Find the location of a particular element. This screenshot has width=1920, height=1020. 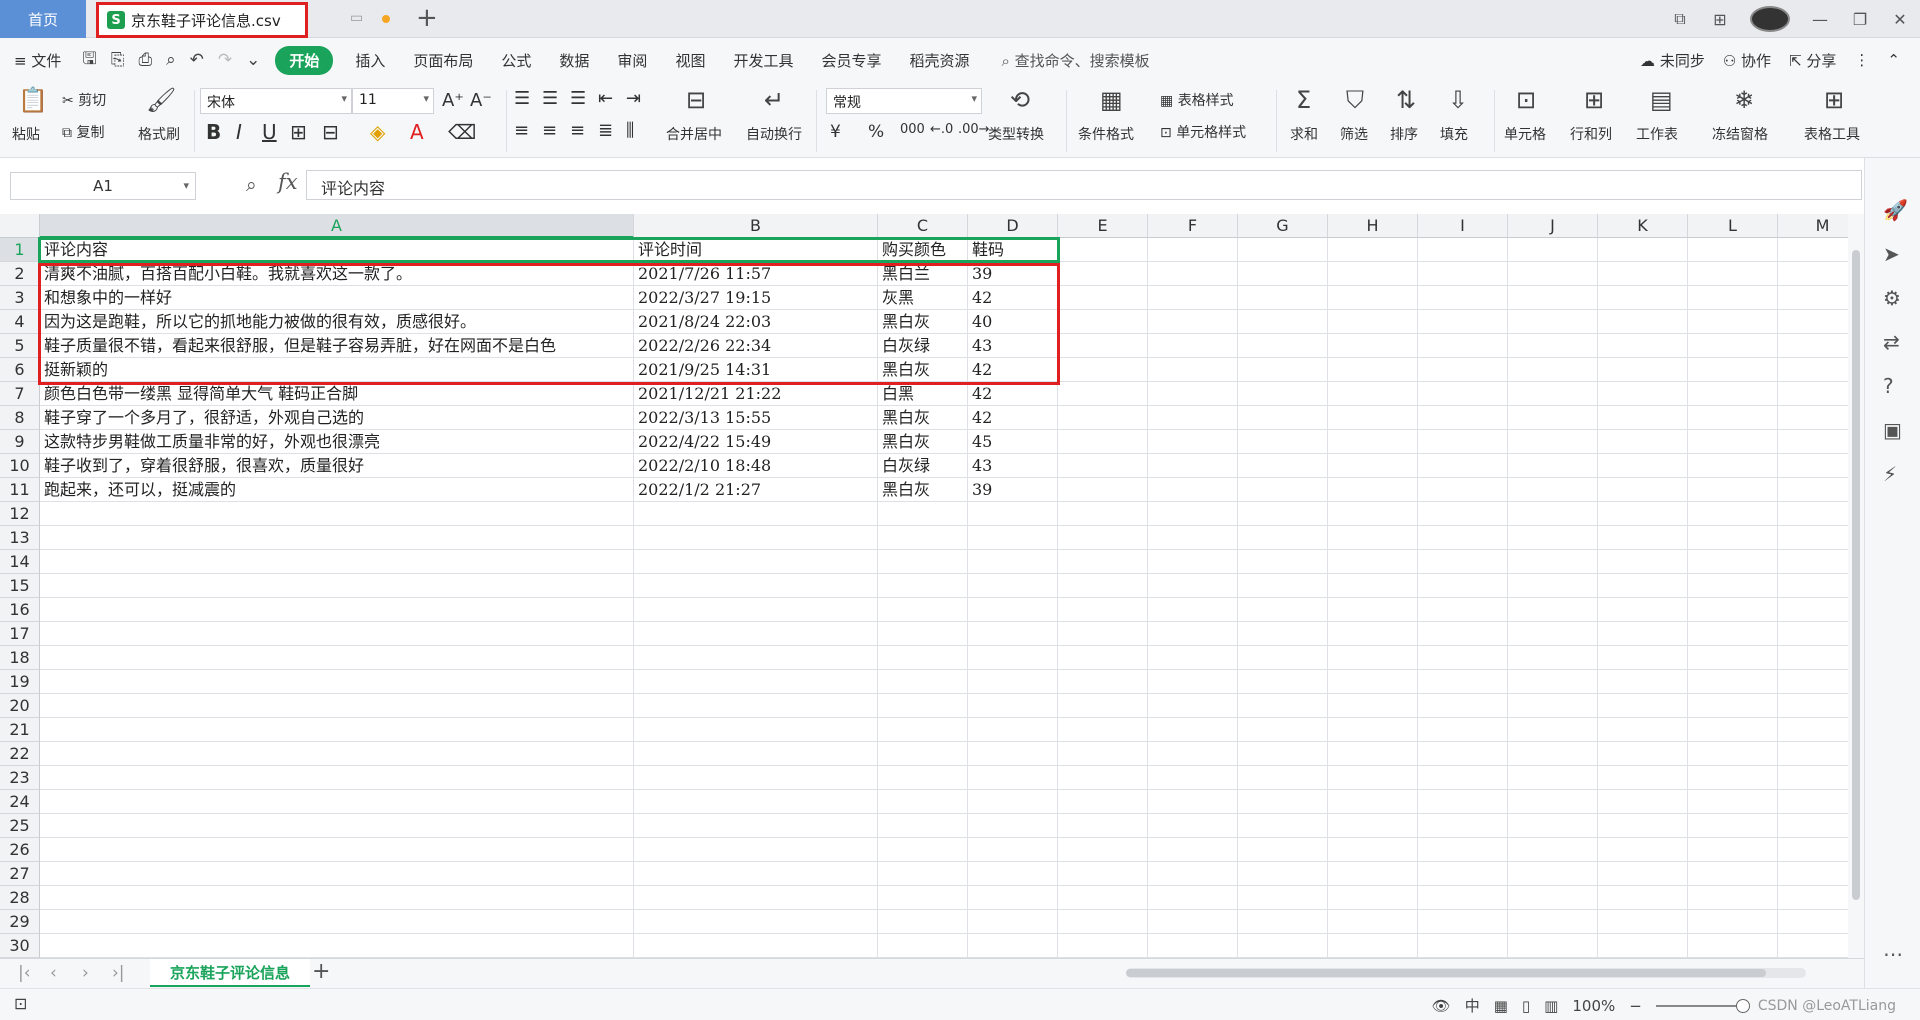

cell-e14 is located at coordinates (1103, 562).